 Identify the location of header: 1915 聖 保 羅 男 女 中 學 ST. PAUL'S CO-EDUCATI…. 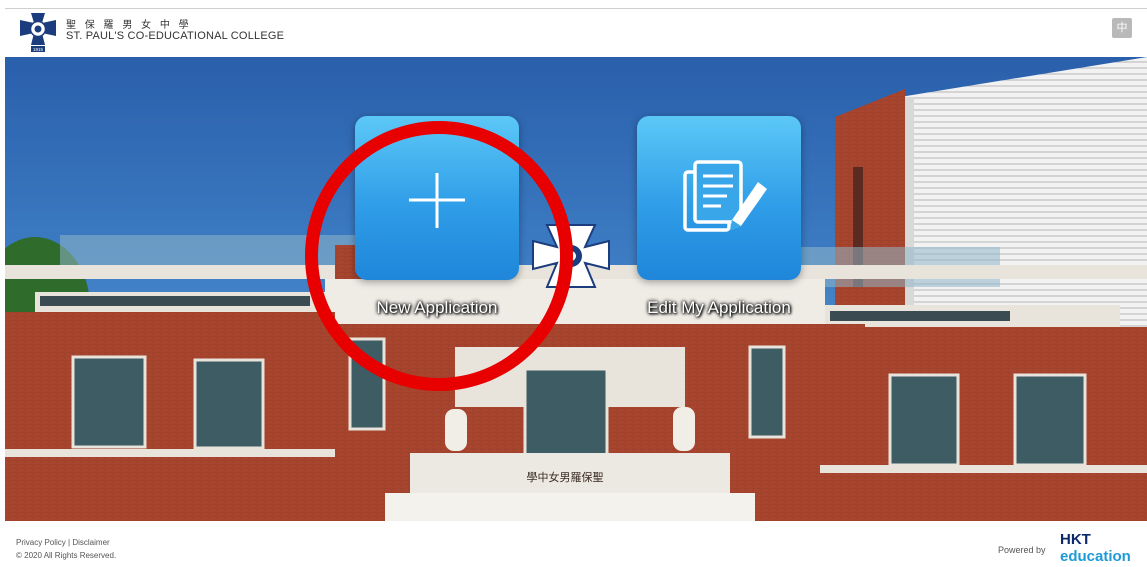
(573, 28).